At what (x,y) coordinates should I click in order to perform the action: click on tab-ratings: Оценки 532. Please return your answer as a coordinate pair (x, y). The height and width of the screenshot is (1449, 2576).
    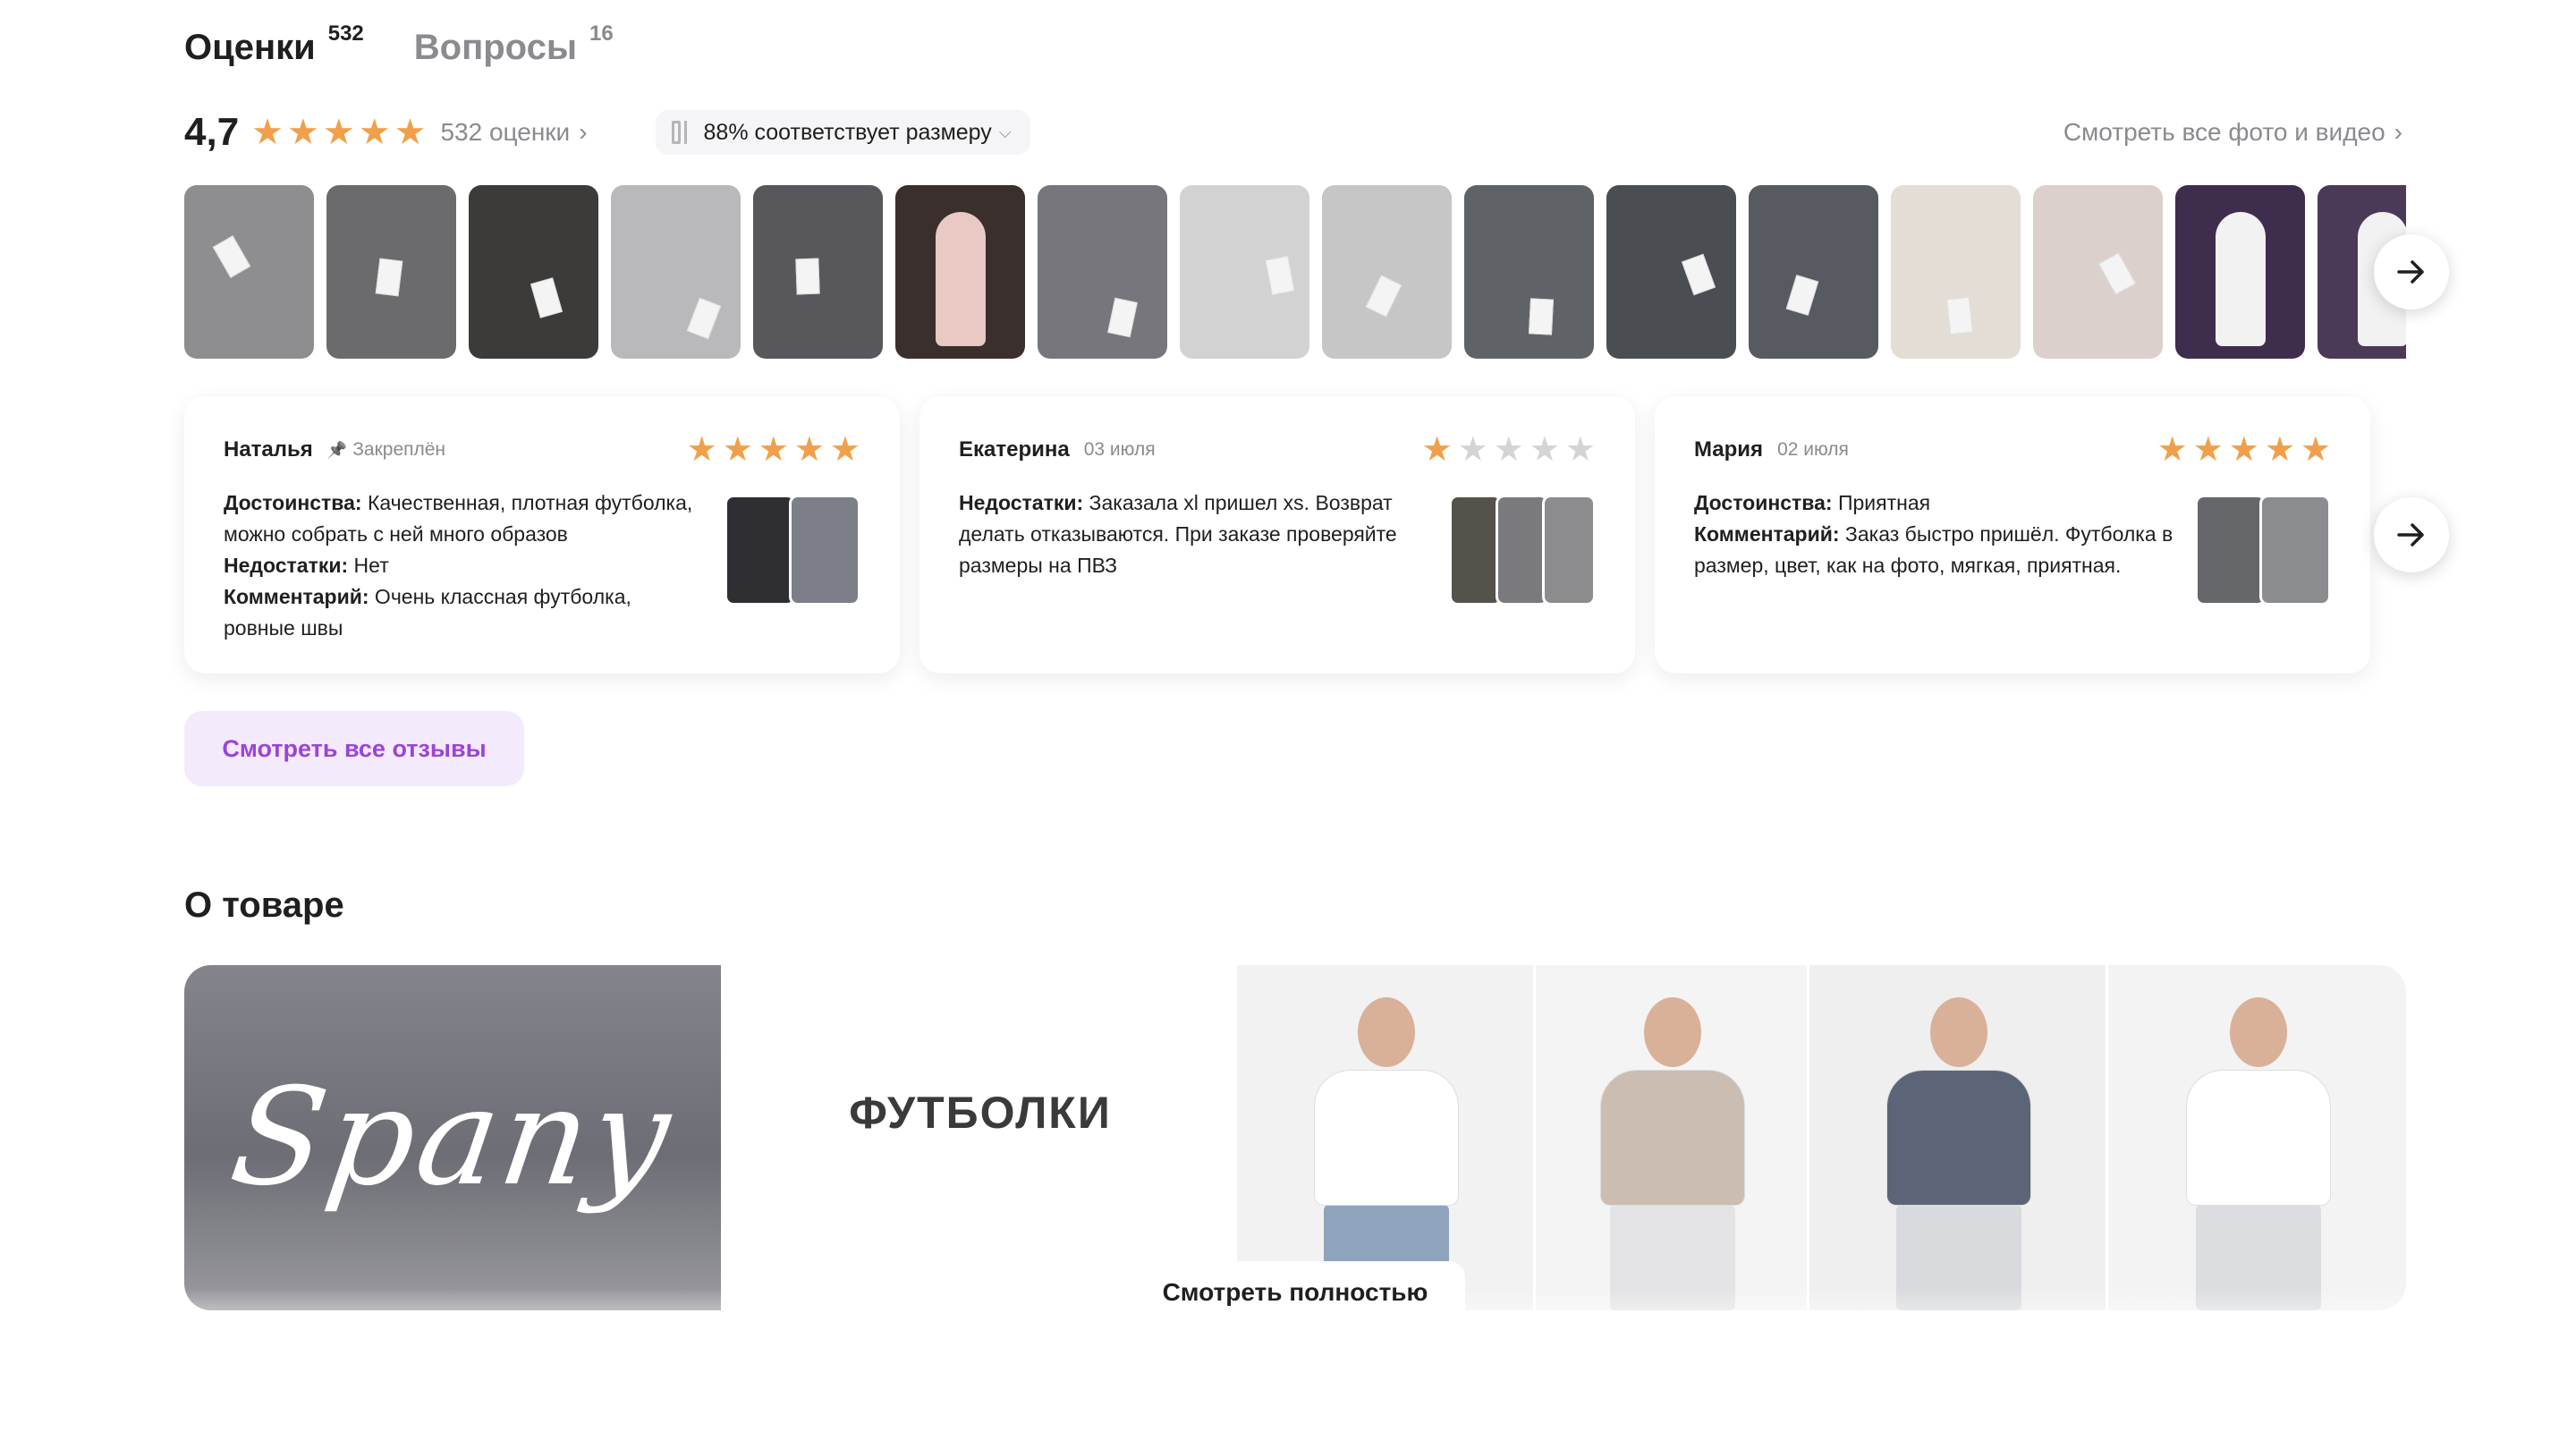
    Looking at the image, I should click on (274, 45).